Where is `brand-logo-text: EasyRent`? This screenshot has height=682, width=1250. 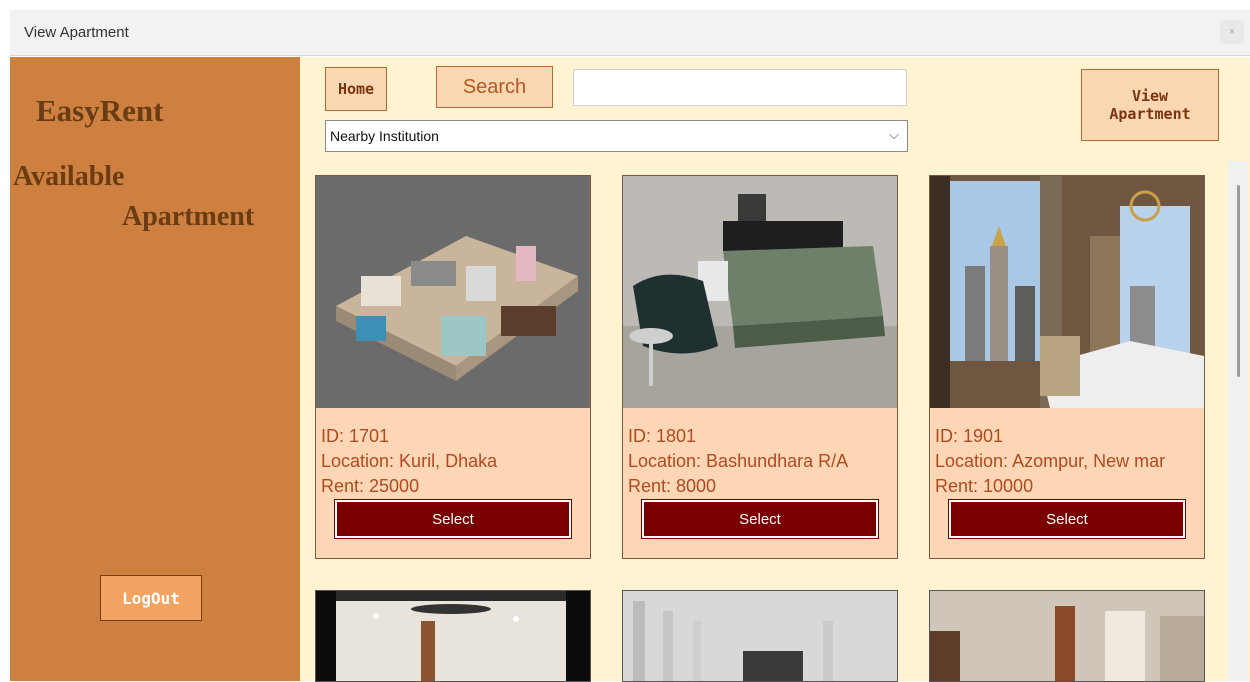
brand-logo-text: EasyRent is located at coordinates (100, 110).